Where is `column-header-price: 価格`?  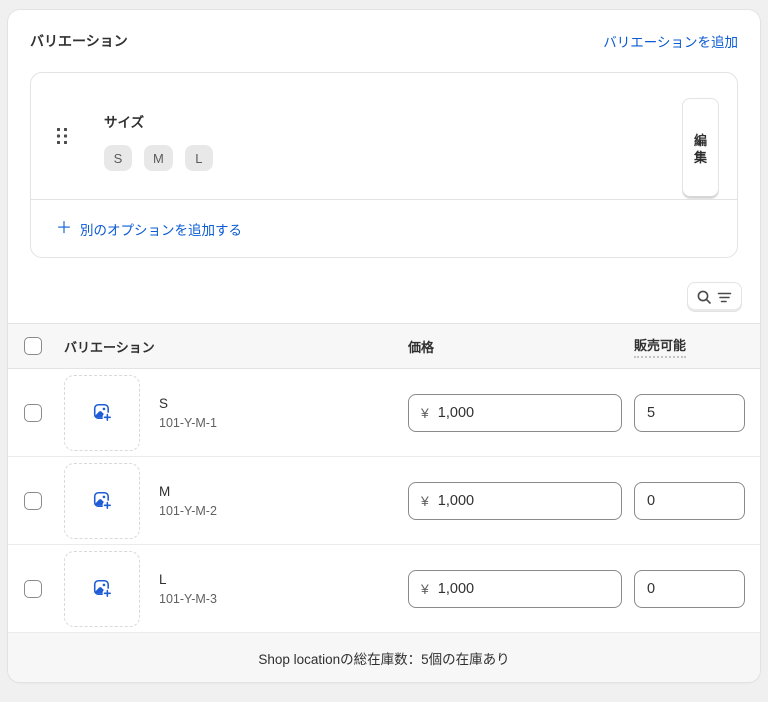 column-header-price: 価格 is located at coordinates (421, 347).